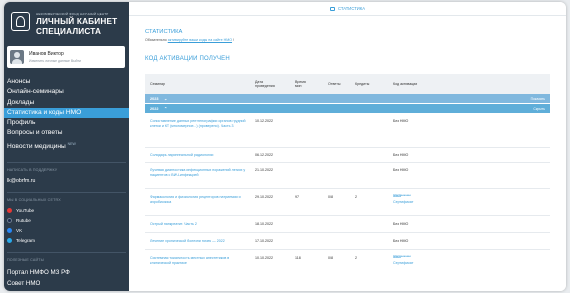  What do you see at coordinates (19, 230) in the screenshot?
I see `social-vk-label: VK` at bounding box center [19, 230].